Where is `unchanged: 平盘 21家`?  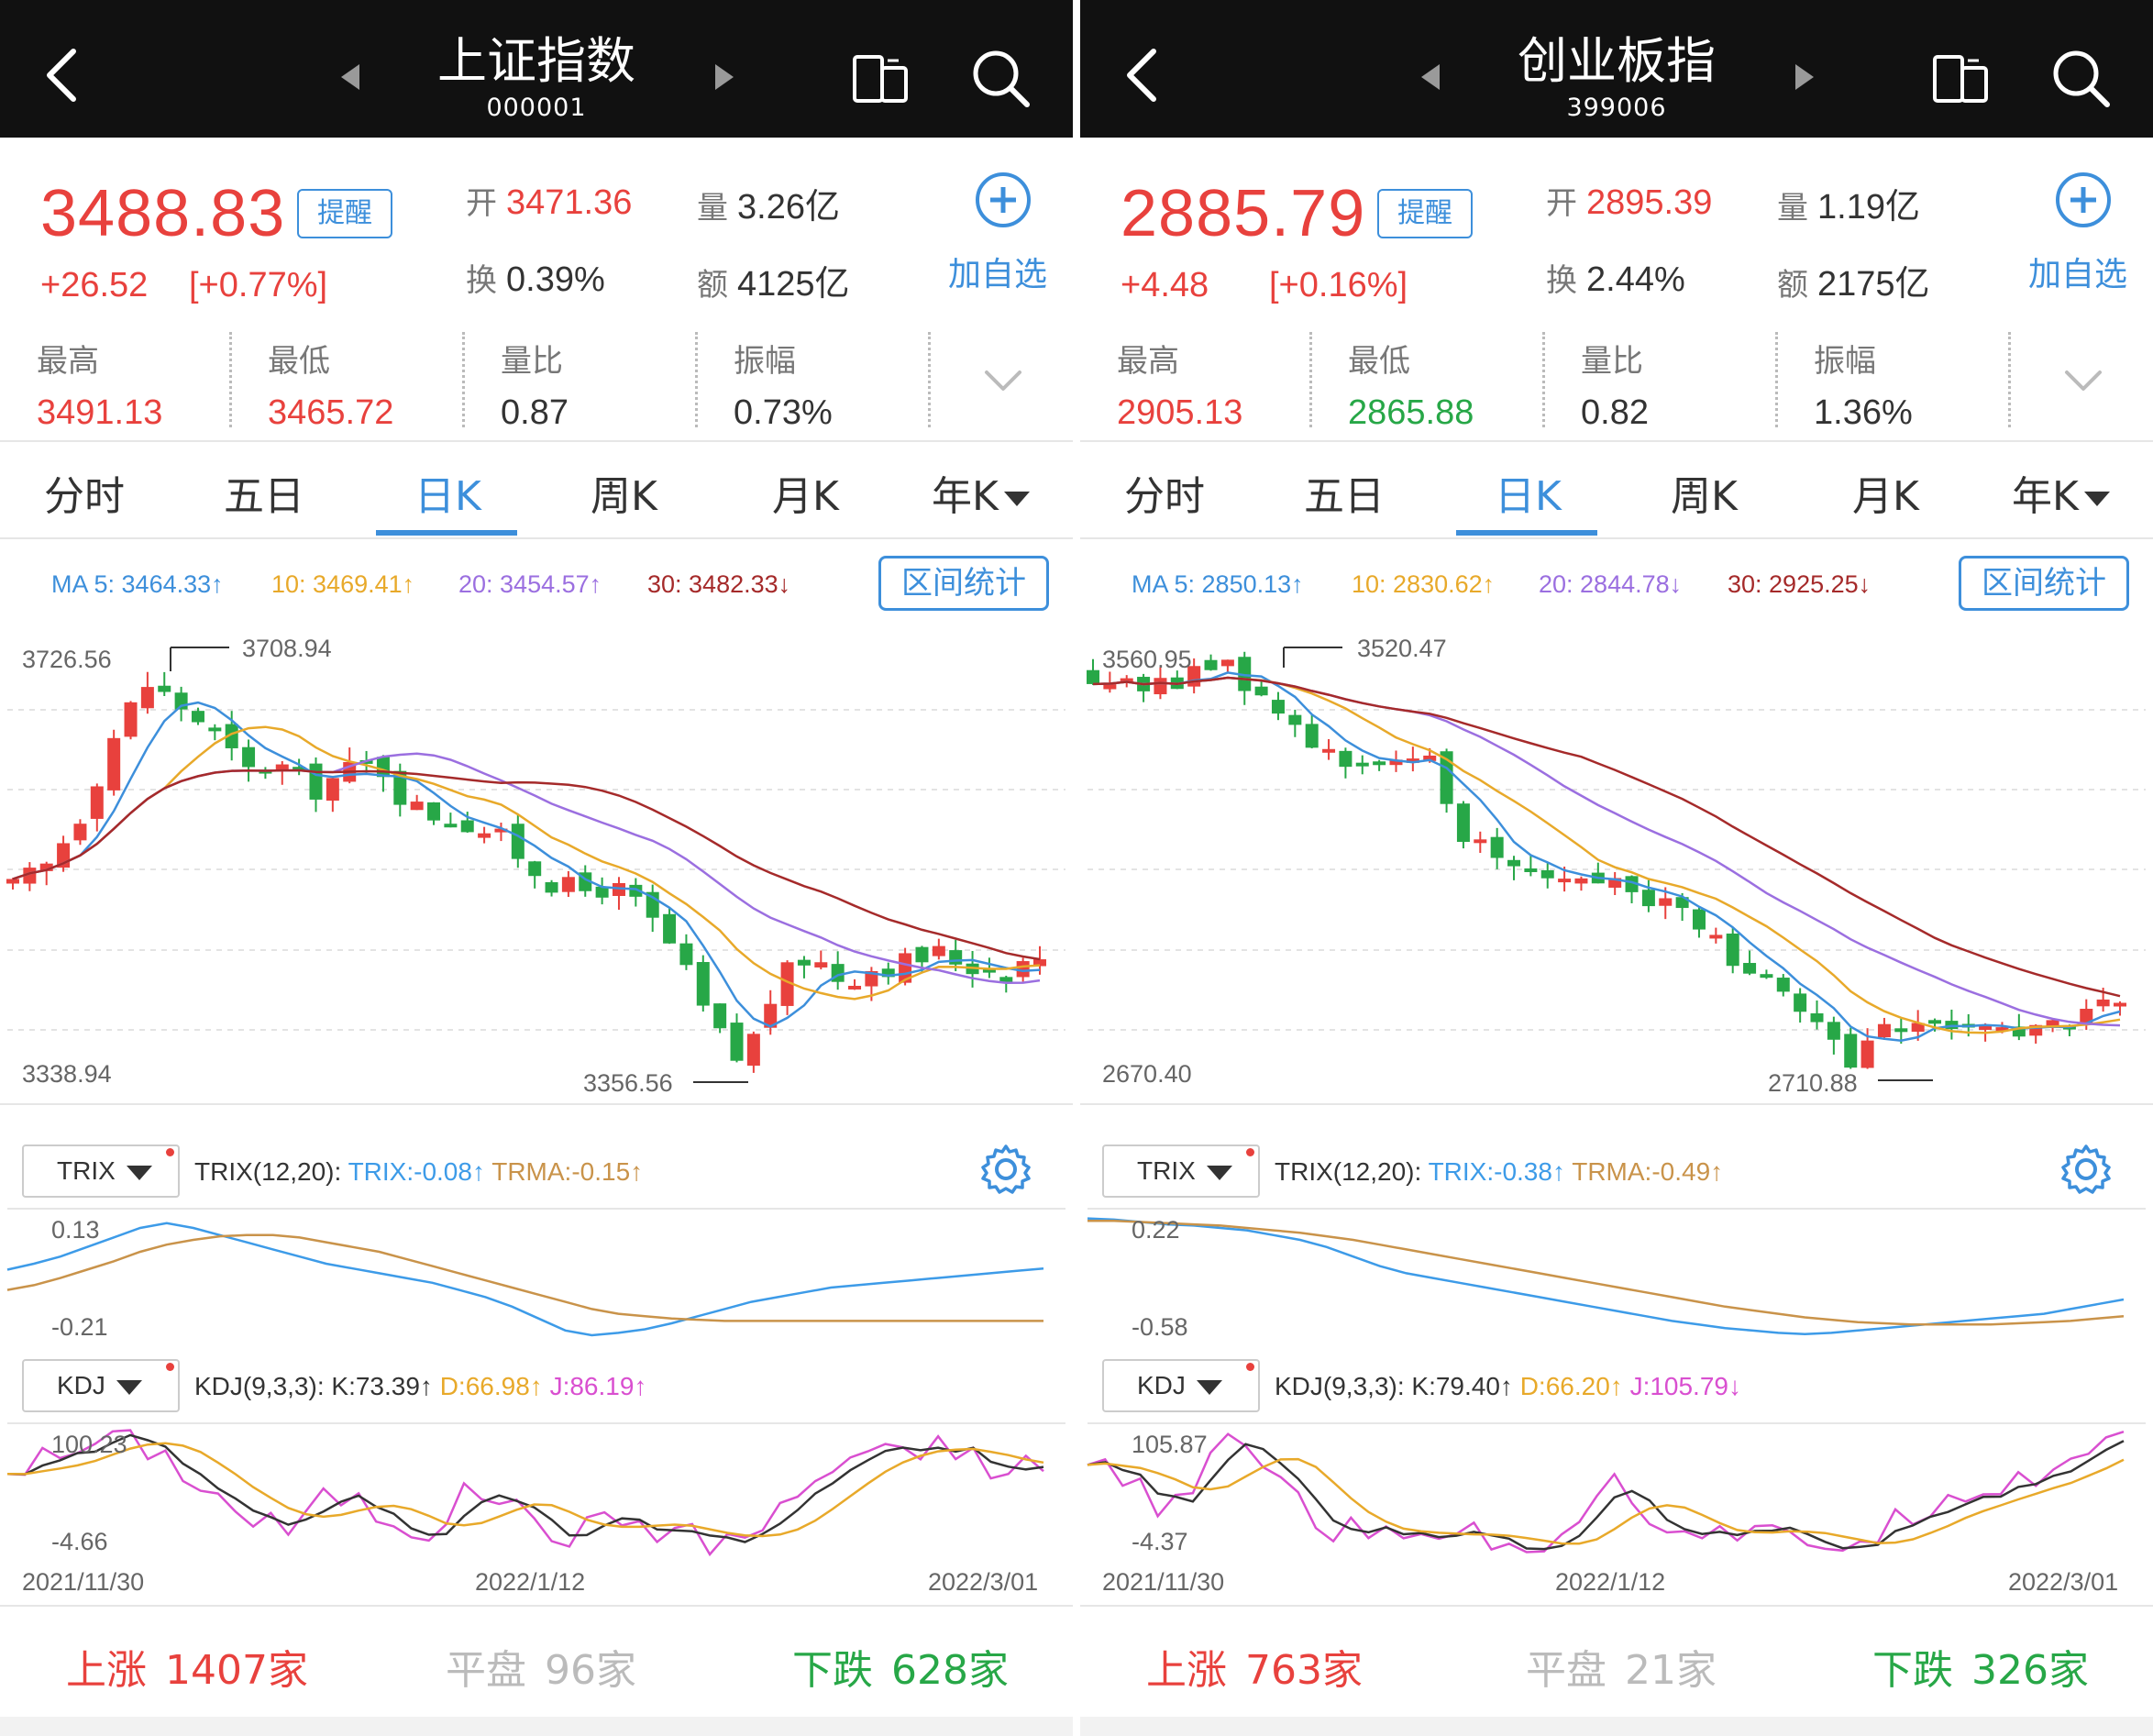
unchanged: 平盘 21家 is located at coordinates (1622, 1670).